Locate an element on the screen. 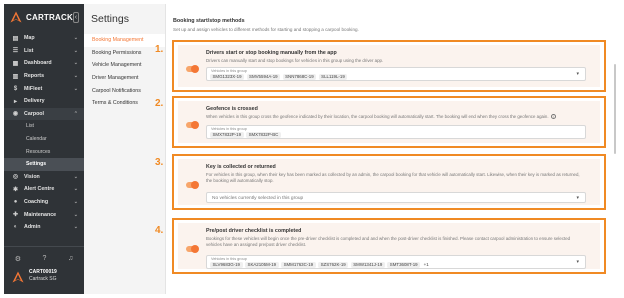 The width and height of the screenshot is (624, 298). vehicle-chip: SKA2105M-19 is located at coordinates (262, 265).